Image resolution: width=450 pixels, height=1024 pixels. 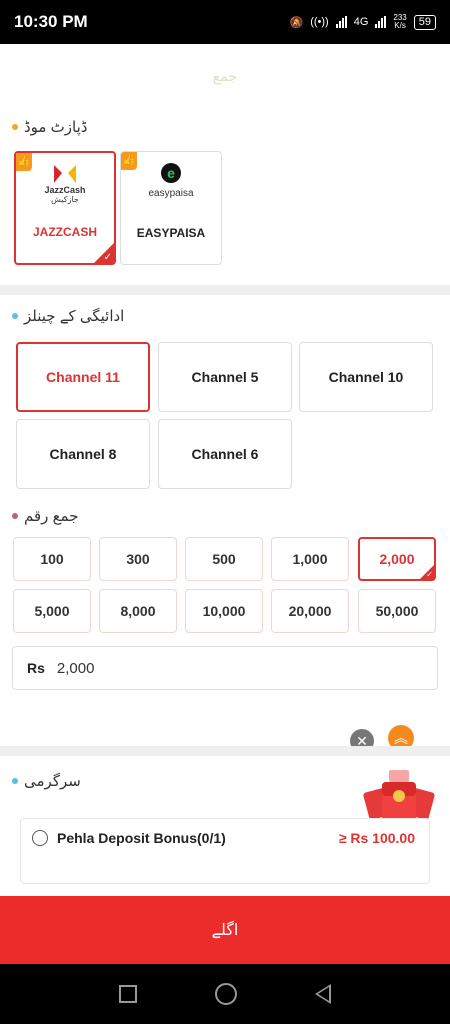 What do you see at coordinates (310, 611) in the screenshot?
I see `amount-option-20000: 20,000` at bounding box center [310, 611].